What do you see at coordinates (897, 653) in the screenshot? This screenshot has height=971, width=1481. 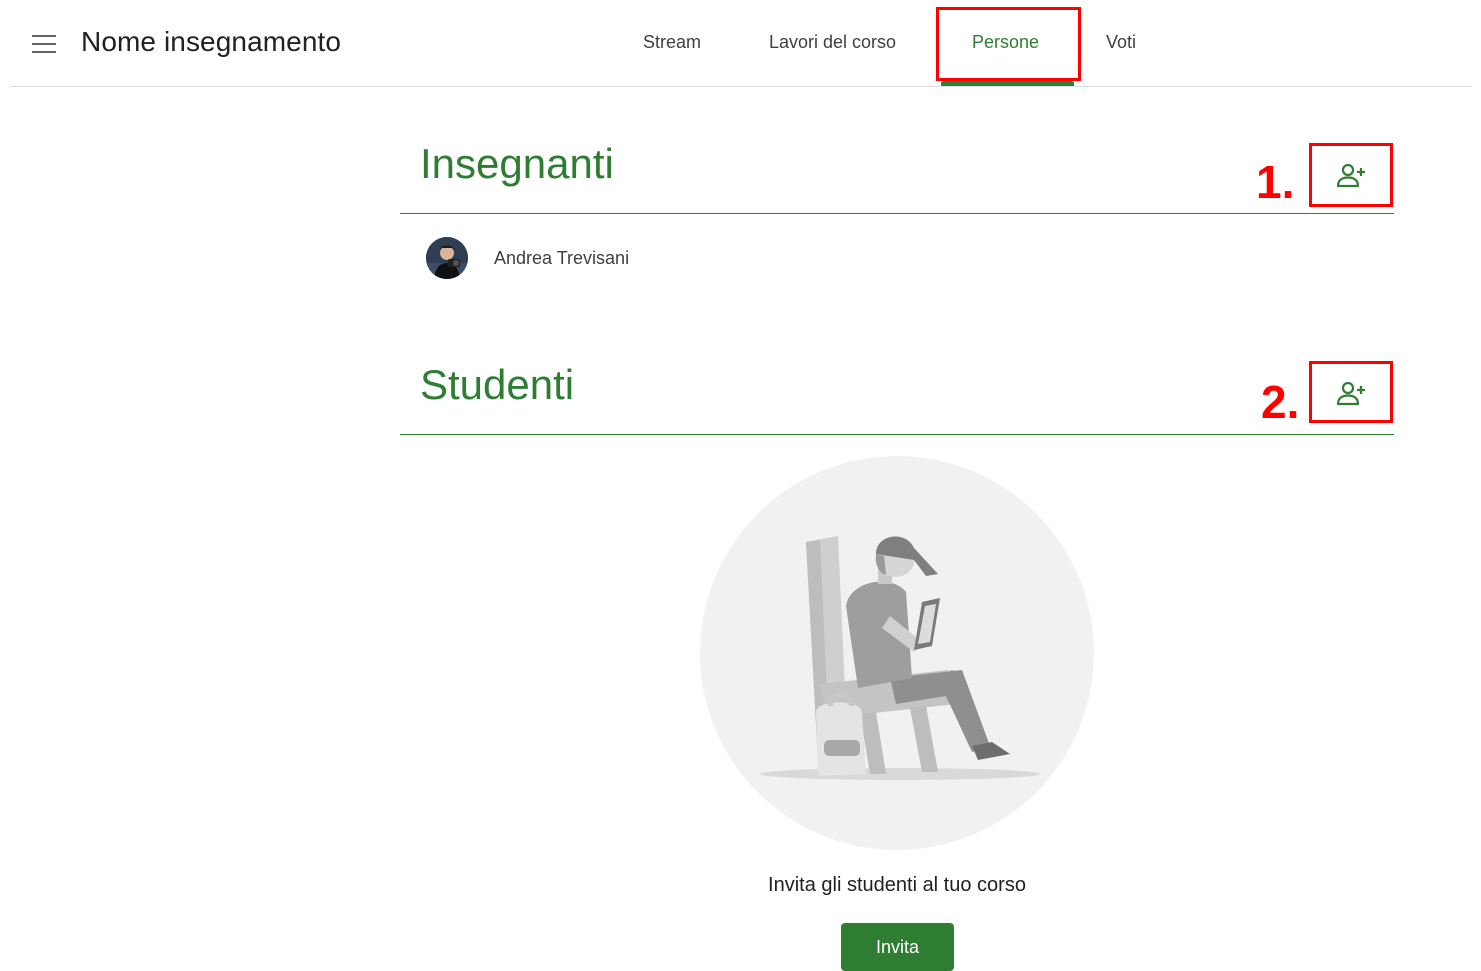 I see `empty-students-illustration` at bounding box center [897, 653].